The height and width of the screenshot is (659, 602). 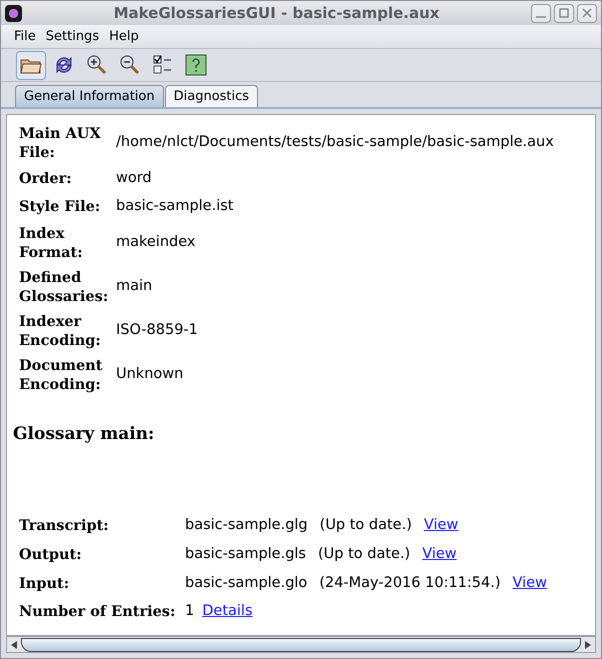 I want to click on field-value: word, so click(x=134, y=178).